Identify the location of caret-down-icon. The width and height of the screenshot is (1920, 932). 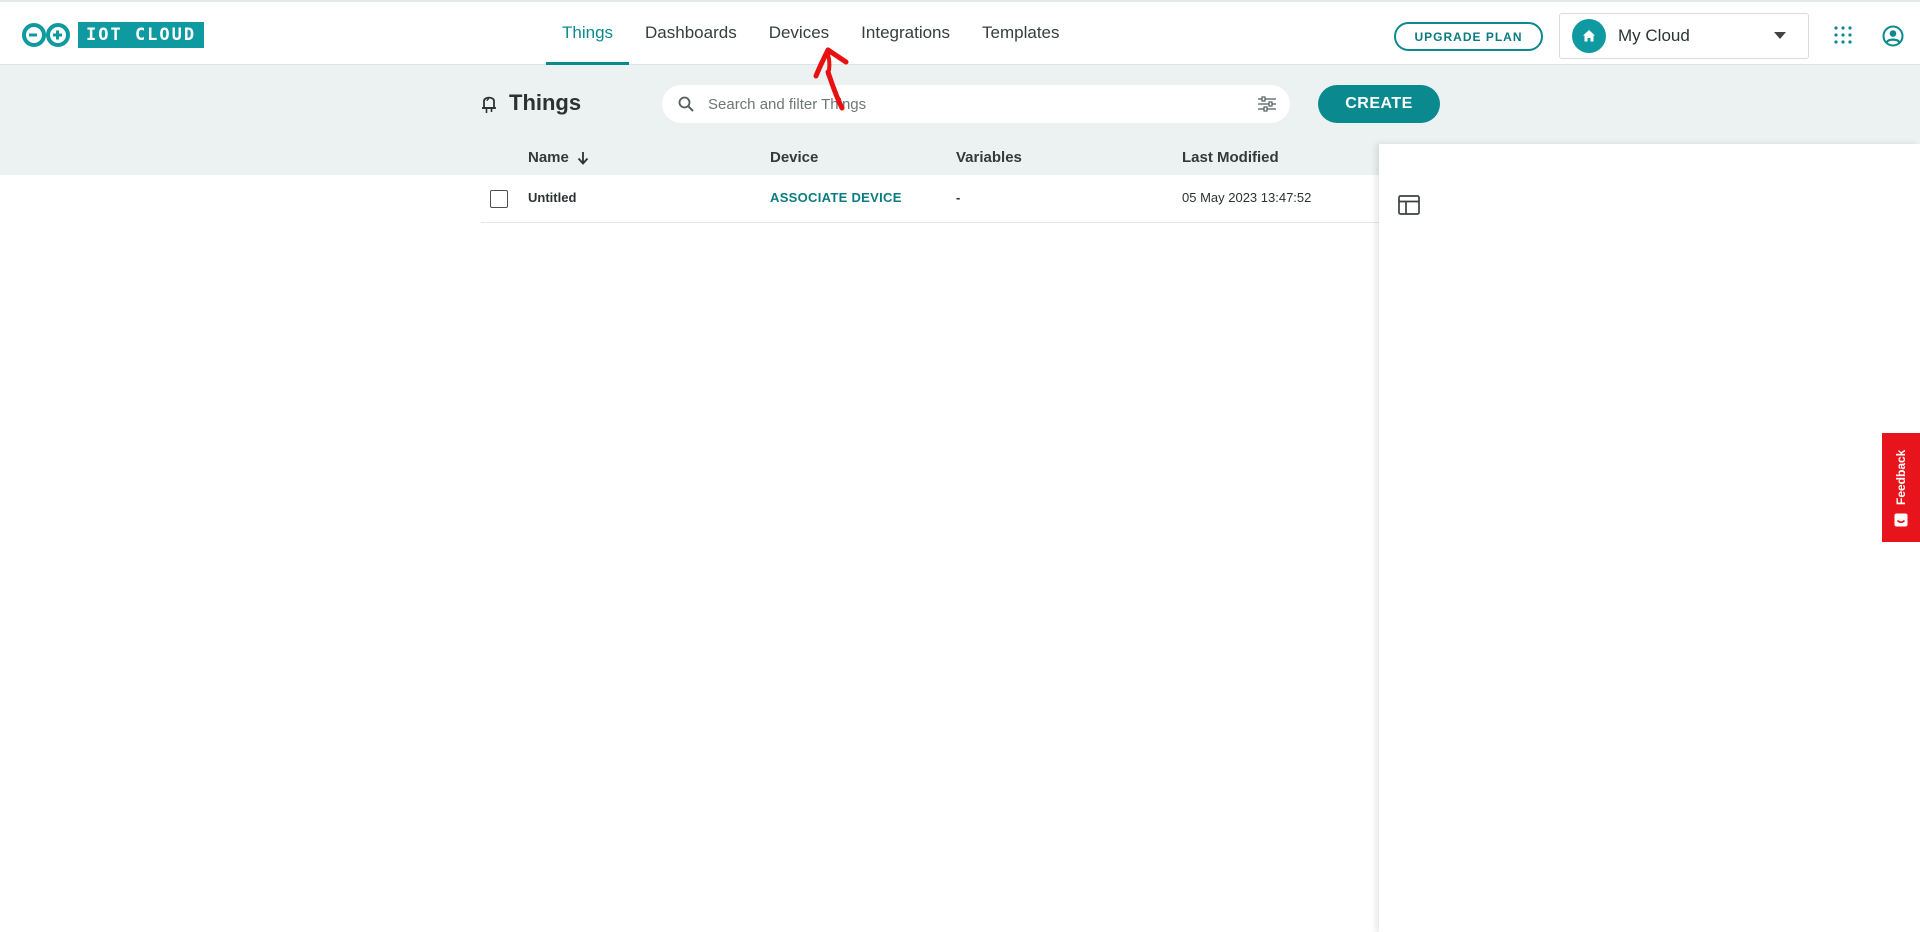
(1780, 35).